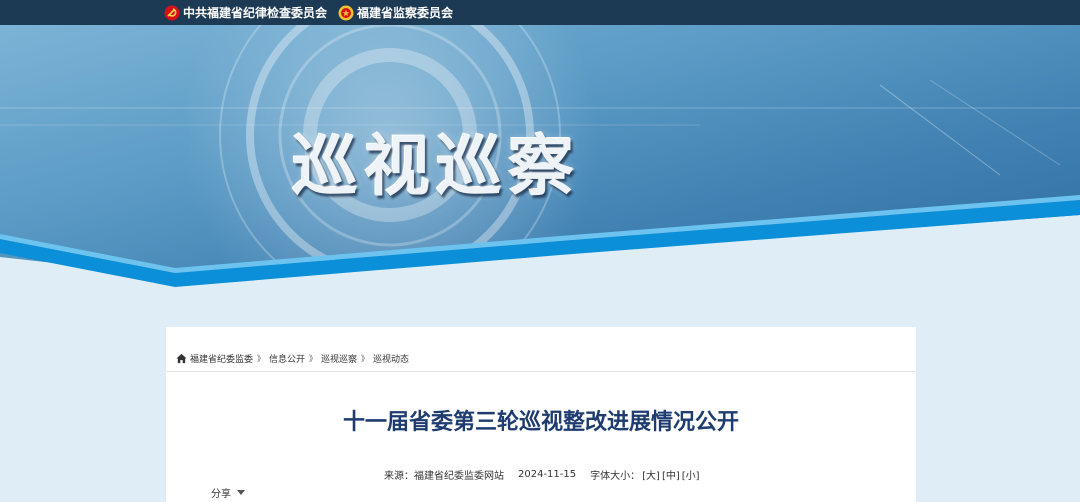 The width and height of the screenshot is (1080, 502). What do you see at coordinates (221, 358) in the screenshot?
I see `breadcrumb-item-home: 福建省纪委监委` at bounding box center [221, 358].